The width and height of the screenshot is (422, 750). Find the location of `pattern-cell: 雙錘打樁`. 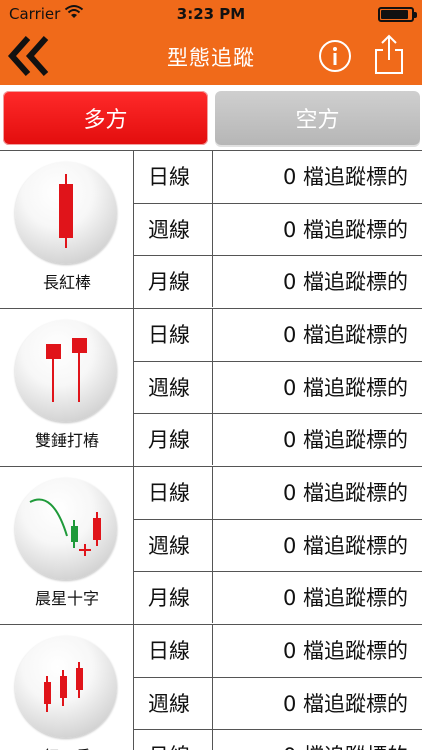

pattern-cell: 雙錘打樁 is located at coordinates (67, 387).